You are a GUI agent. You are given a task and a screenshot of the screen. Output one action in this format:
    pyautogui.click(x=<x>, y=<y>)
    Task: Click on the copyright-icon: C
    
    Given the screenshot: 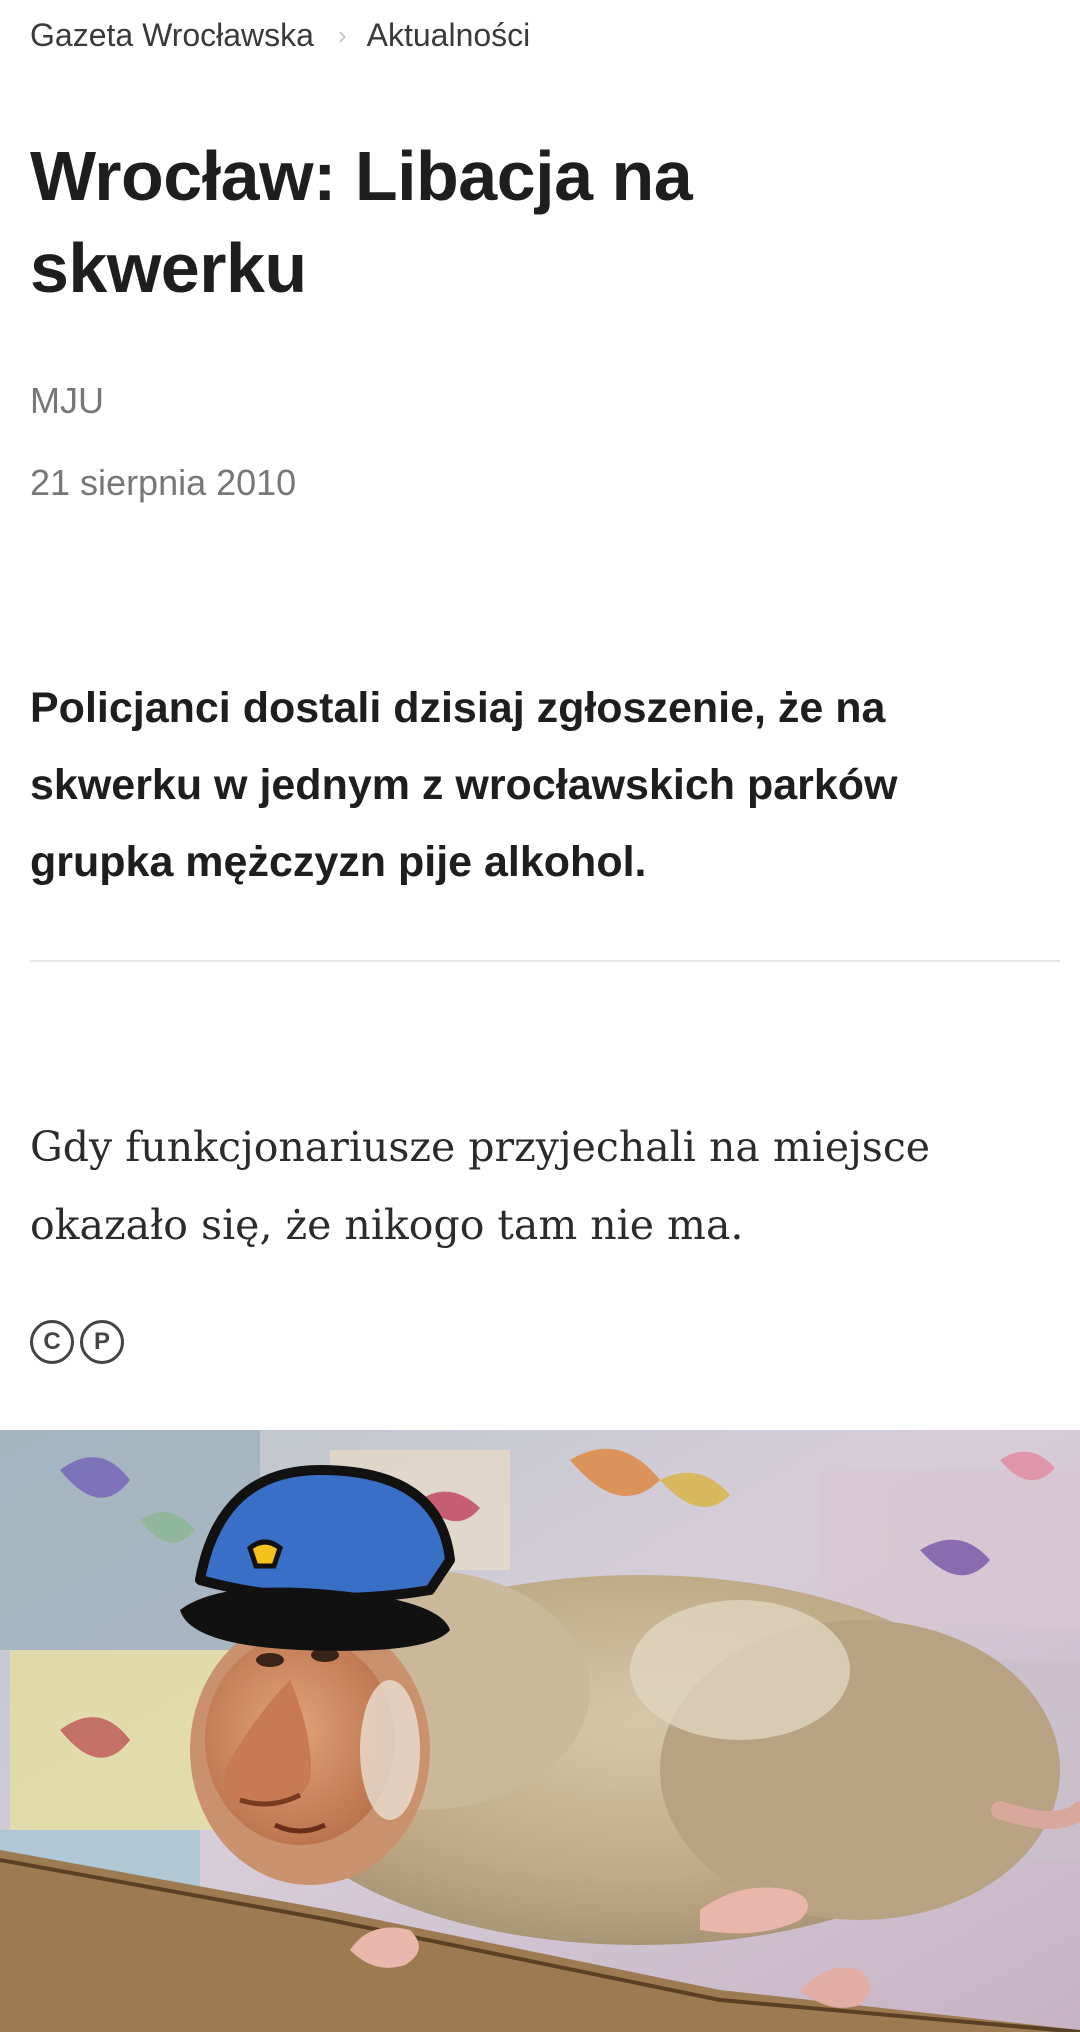 What is the action you would take?
    pyautogui.click(x=52, y=1342)
    